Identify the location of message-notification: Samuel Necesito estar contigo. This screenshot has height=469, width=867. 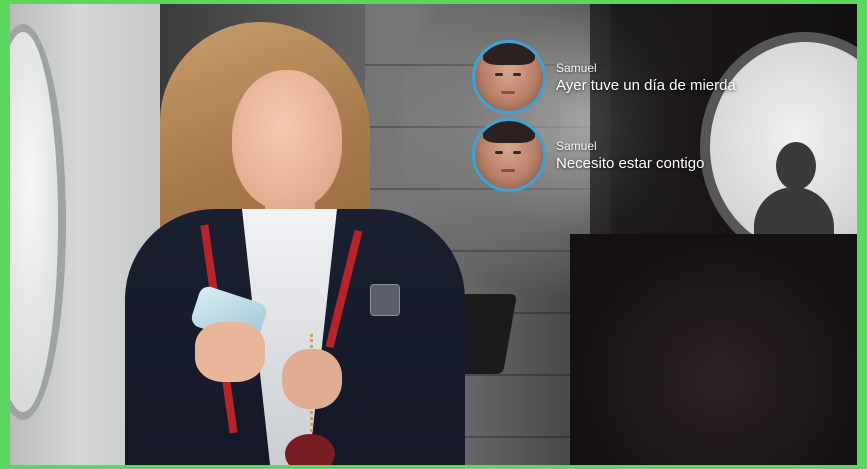
(588, 155).